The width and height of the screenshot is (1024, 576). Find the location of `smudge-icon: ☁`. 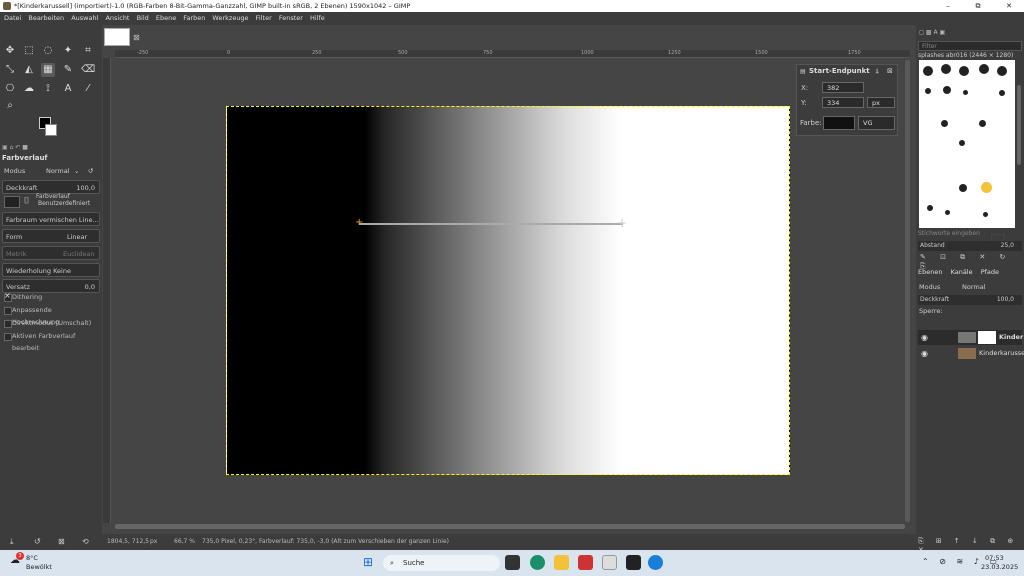

smudge-icon: ☁ is located at coordinates (29, 89).